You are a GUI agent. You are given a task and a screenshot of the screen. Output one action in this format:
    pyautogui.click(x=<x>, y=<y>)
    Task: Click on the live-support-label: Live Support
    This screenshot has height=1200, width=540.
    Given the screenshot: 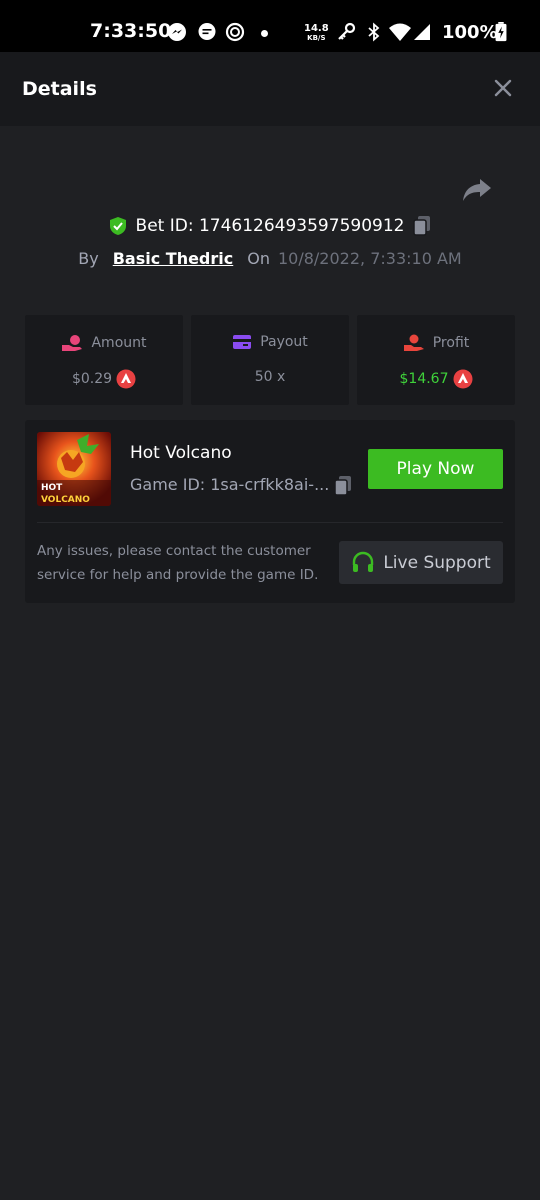 What is the action you would take?
    pyautogui.click(x=437, y=562)
    